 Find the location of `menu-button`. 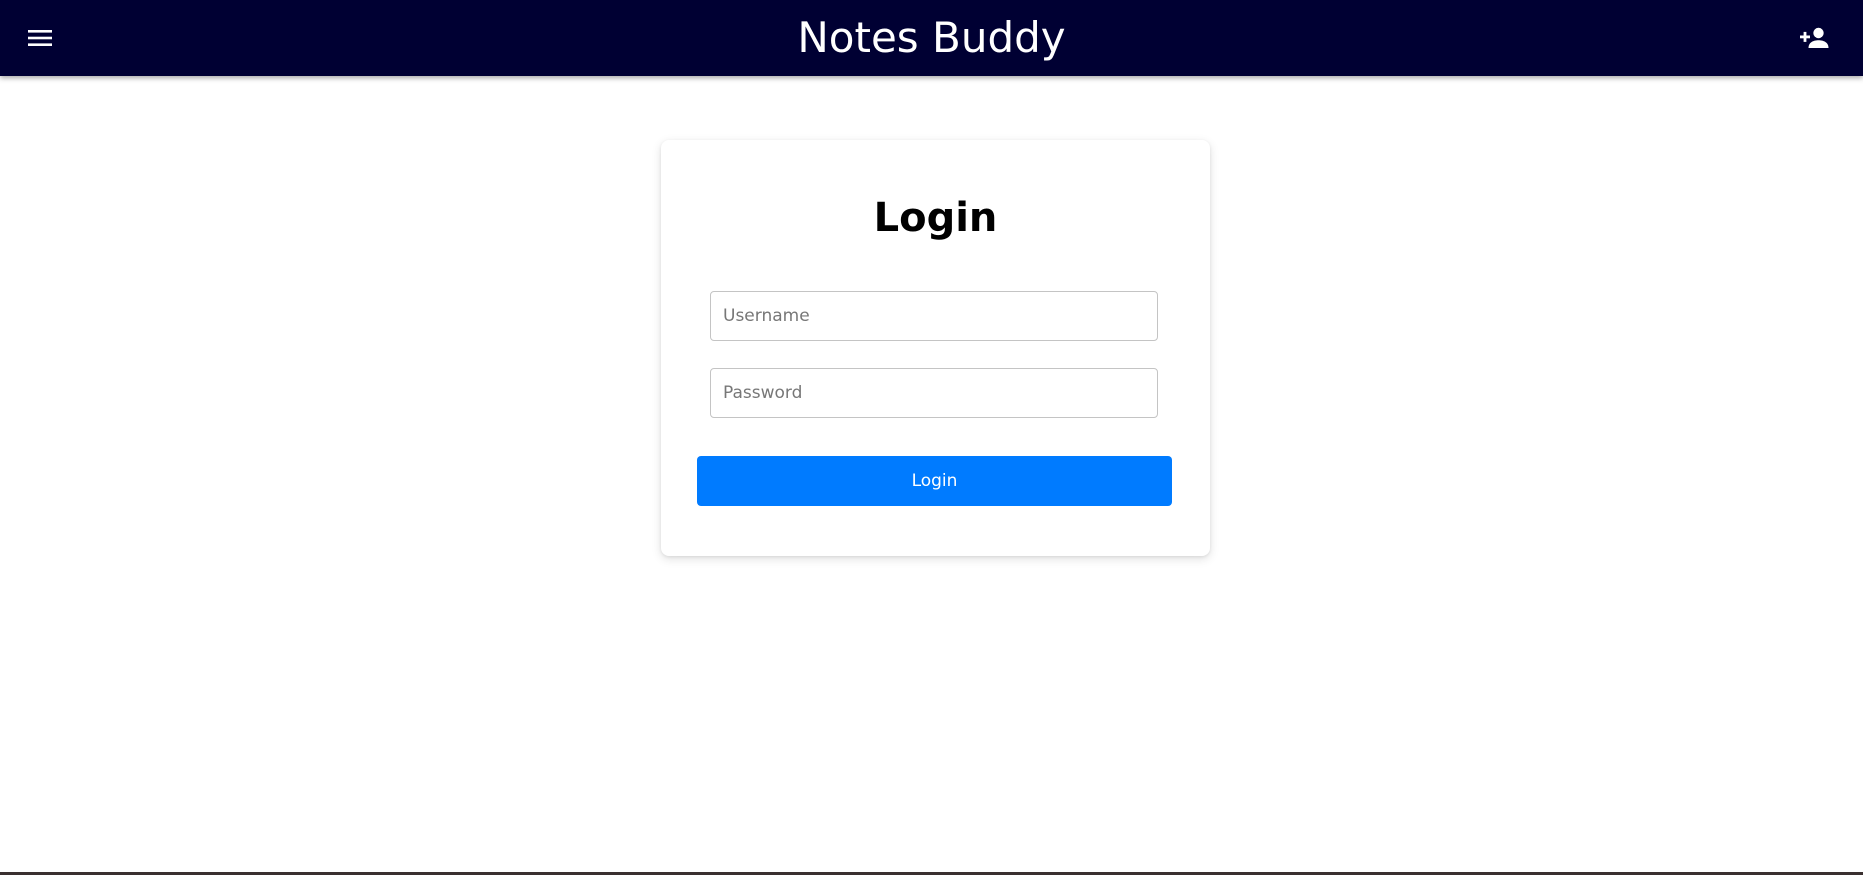

menu-button is located at coordinates (40, 38).